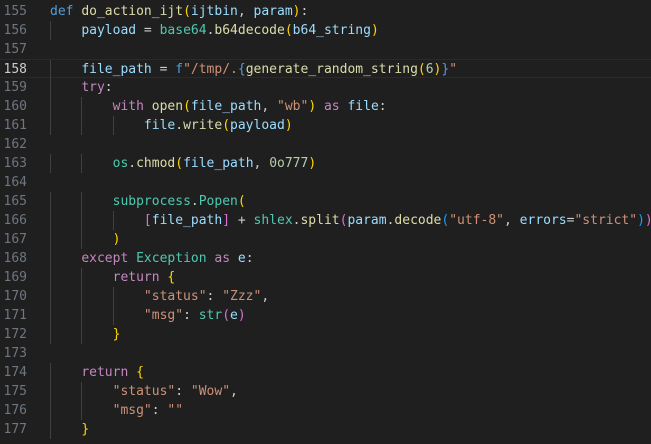  What do you see at coordinates (289, 163) in the screenshot?
I see `code-token: 0o777` at bounding box center [289, 163].